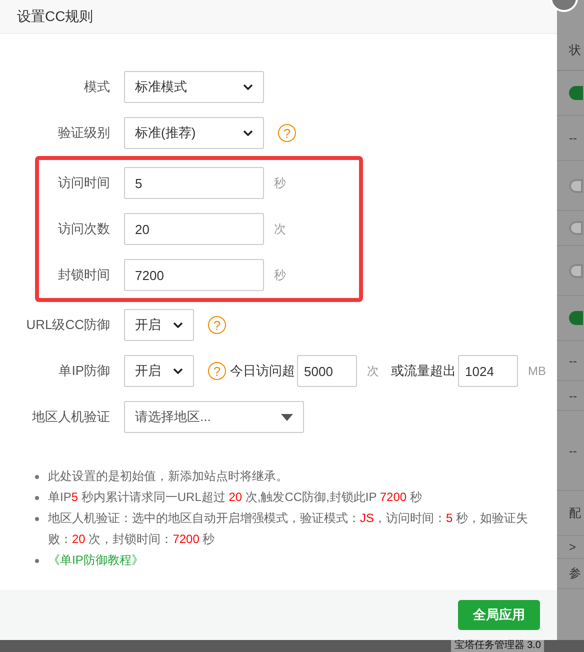 The height and width of the screenshot is (652, 584). What do you see at coordinates (97, 87) in the screenshot?
I see `field-label: 模式` at bounding box center [97, 87].